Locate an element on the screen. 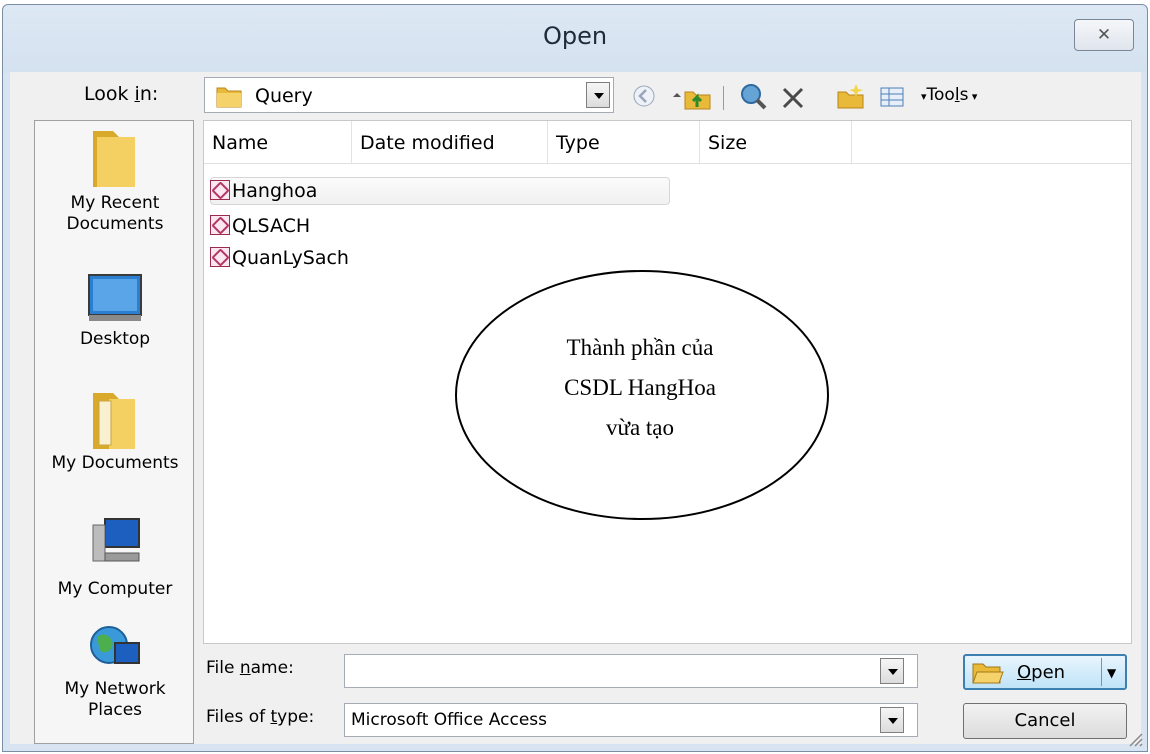 Image resolution: width=1150 pixels, height=754 pixels. file-item: Hanghoa is located at coordinates (263, 191).